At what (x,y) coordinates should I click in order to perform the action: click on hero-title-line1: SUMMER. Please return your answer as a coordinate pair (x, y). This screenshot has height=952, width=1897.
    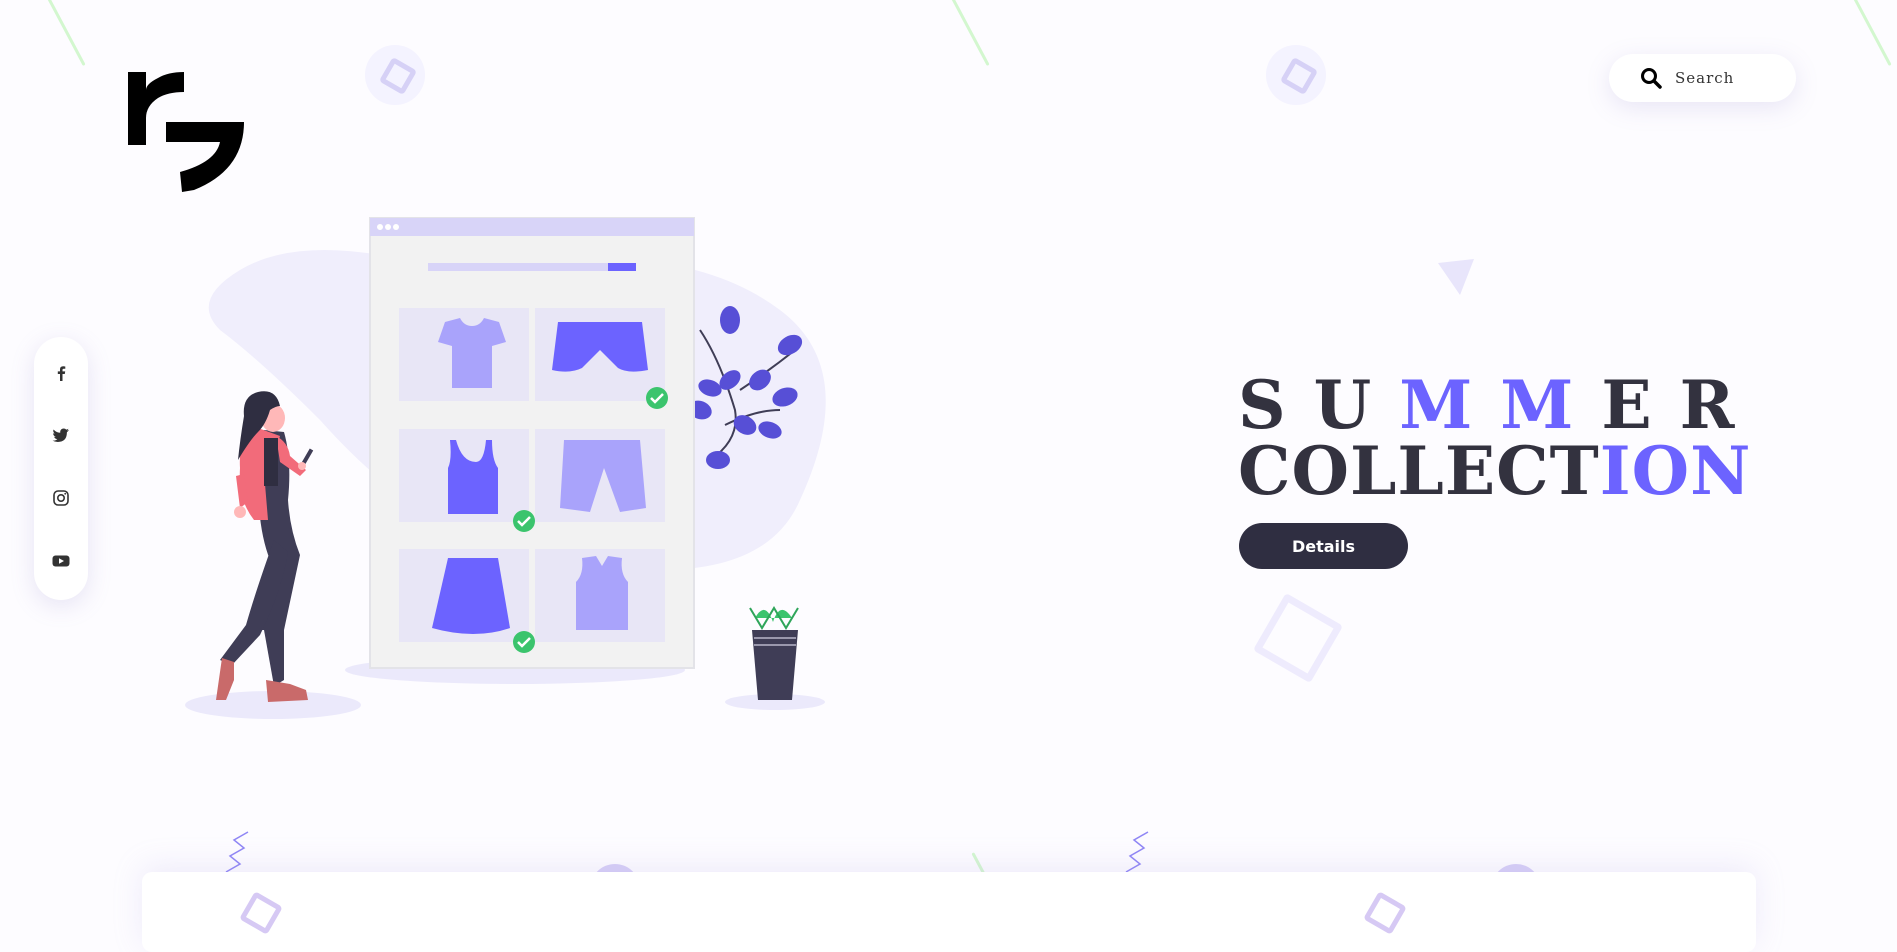
    Looking at the image, I should click on (1500, 405).